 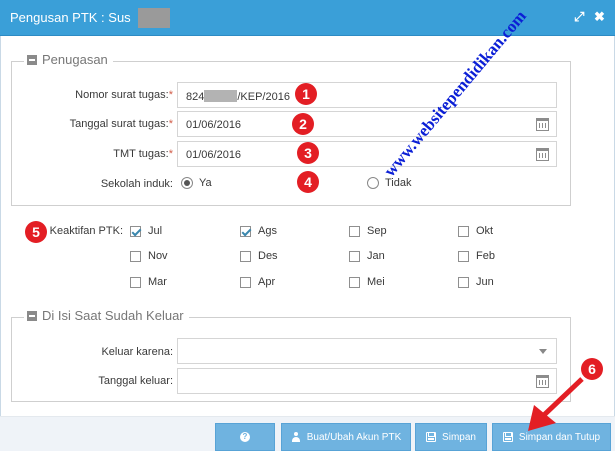 I want to click on dropdown-caret-icon, so click(x=543, y=351).